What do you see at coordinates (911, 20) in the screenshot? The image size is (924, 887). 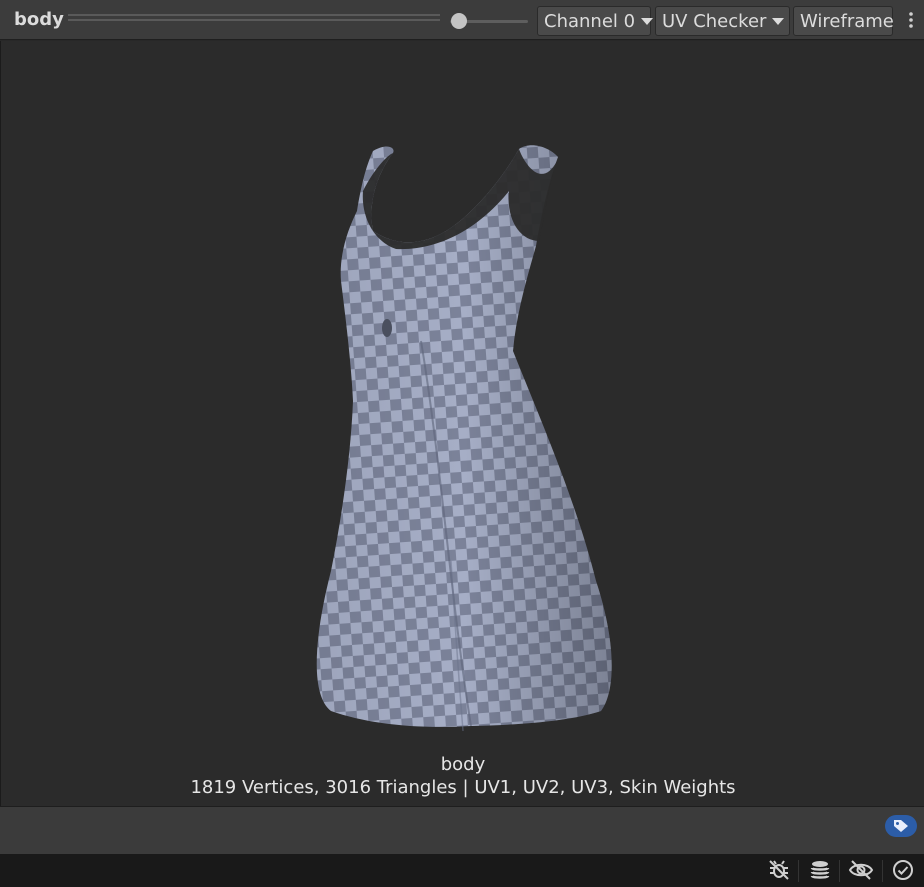 I see `more-options-icon` at bounding box center [911, 20].